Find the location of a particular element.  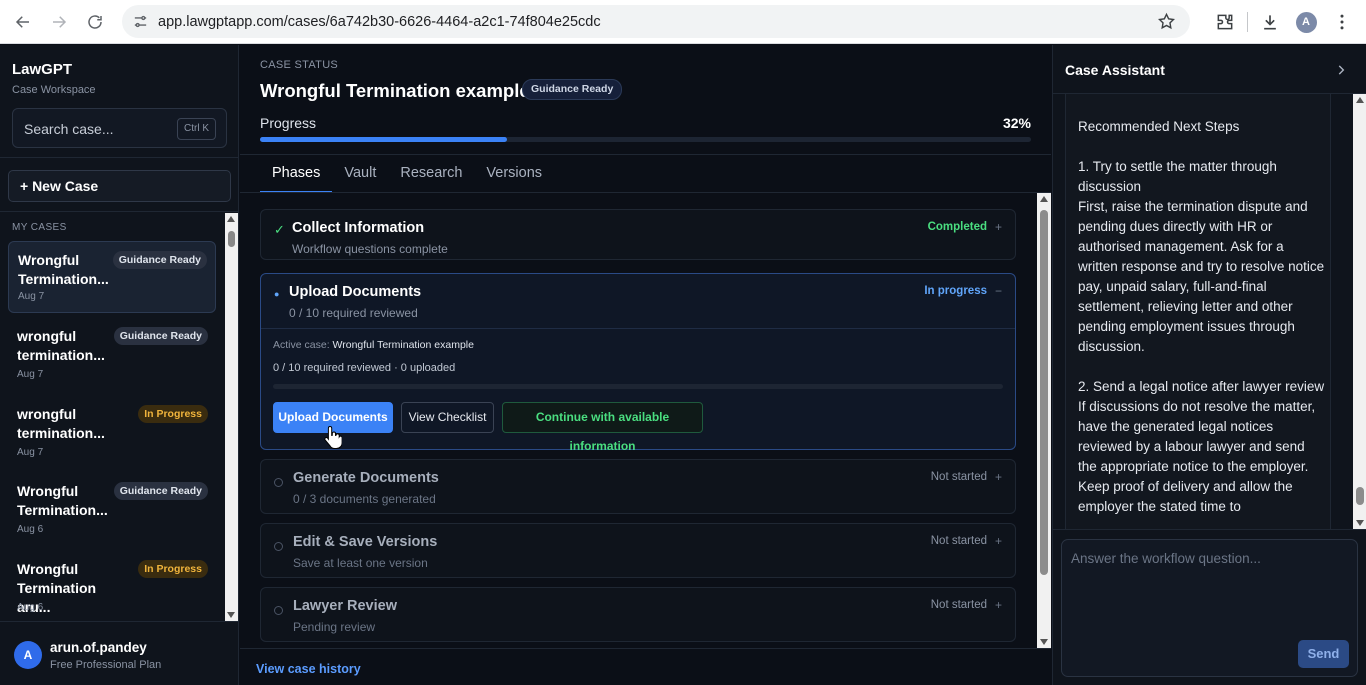

tab-bar: Phases Vault Research Versions is located at coordinates (407, 174).